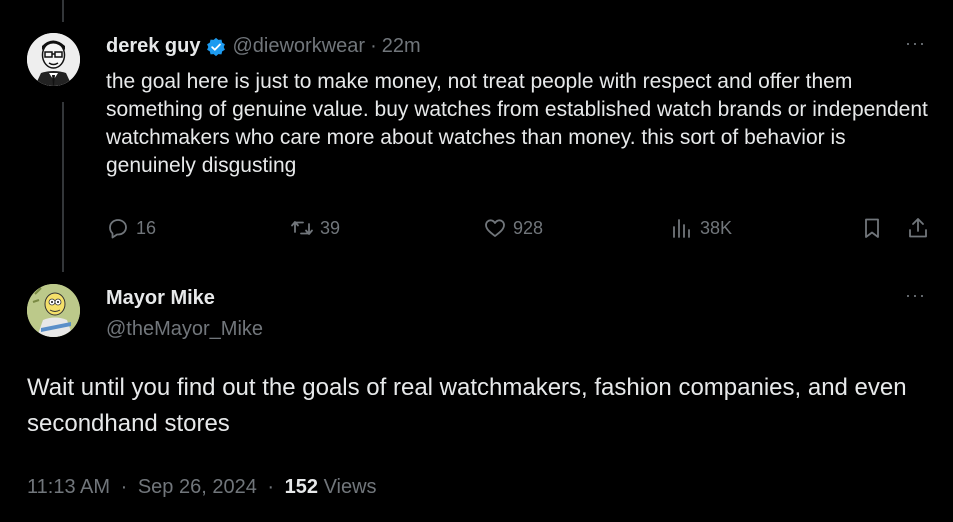 Image resolution: width=953 pixels, height=522 pixels. I want to click on views-icon, so click(681, 228).